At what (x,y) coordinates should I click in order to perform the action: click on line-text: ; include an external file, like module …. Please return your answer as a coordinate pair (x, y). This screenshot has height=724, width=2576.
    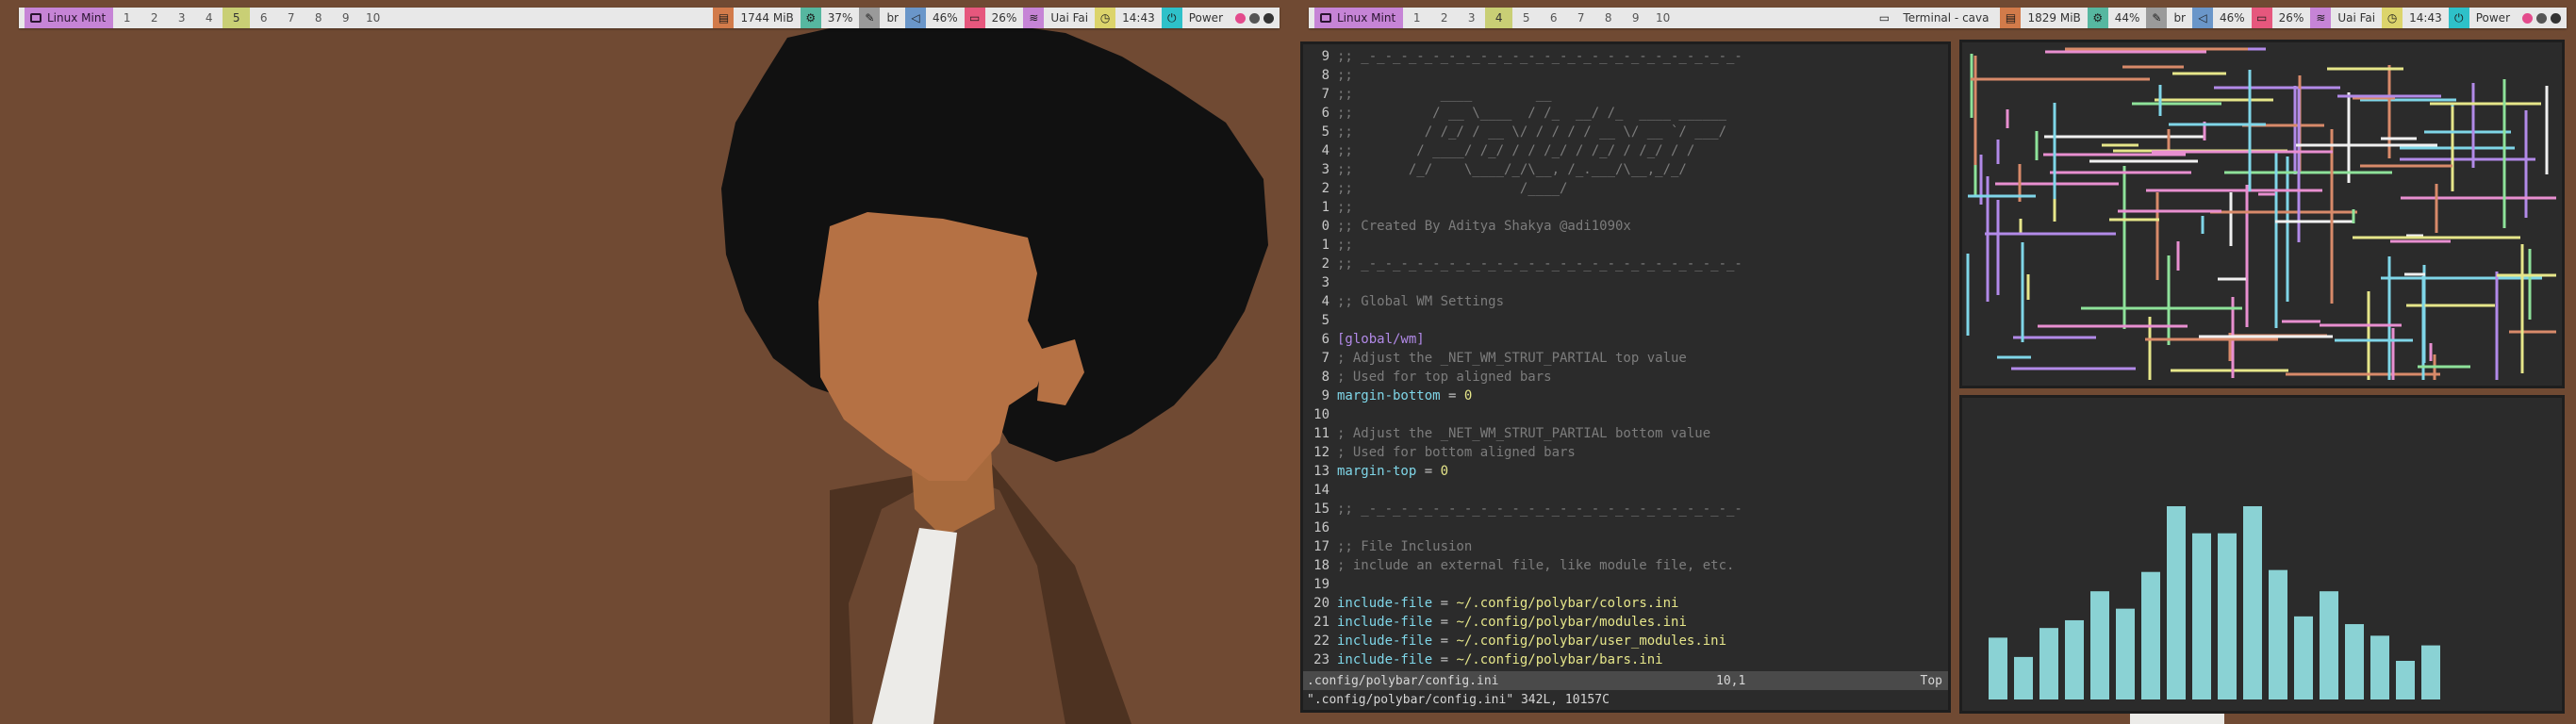
    Looking at the image, I should click on (1536, 565).